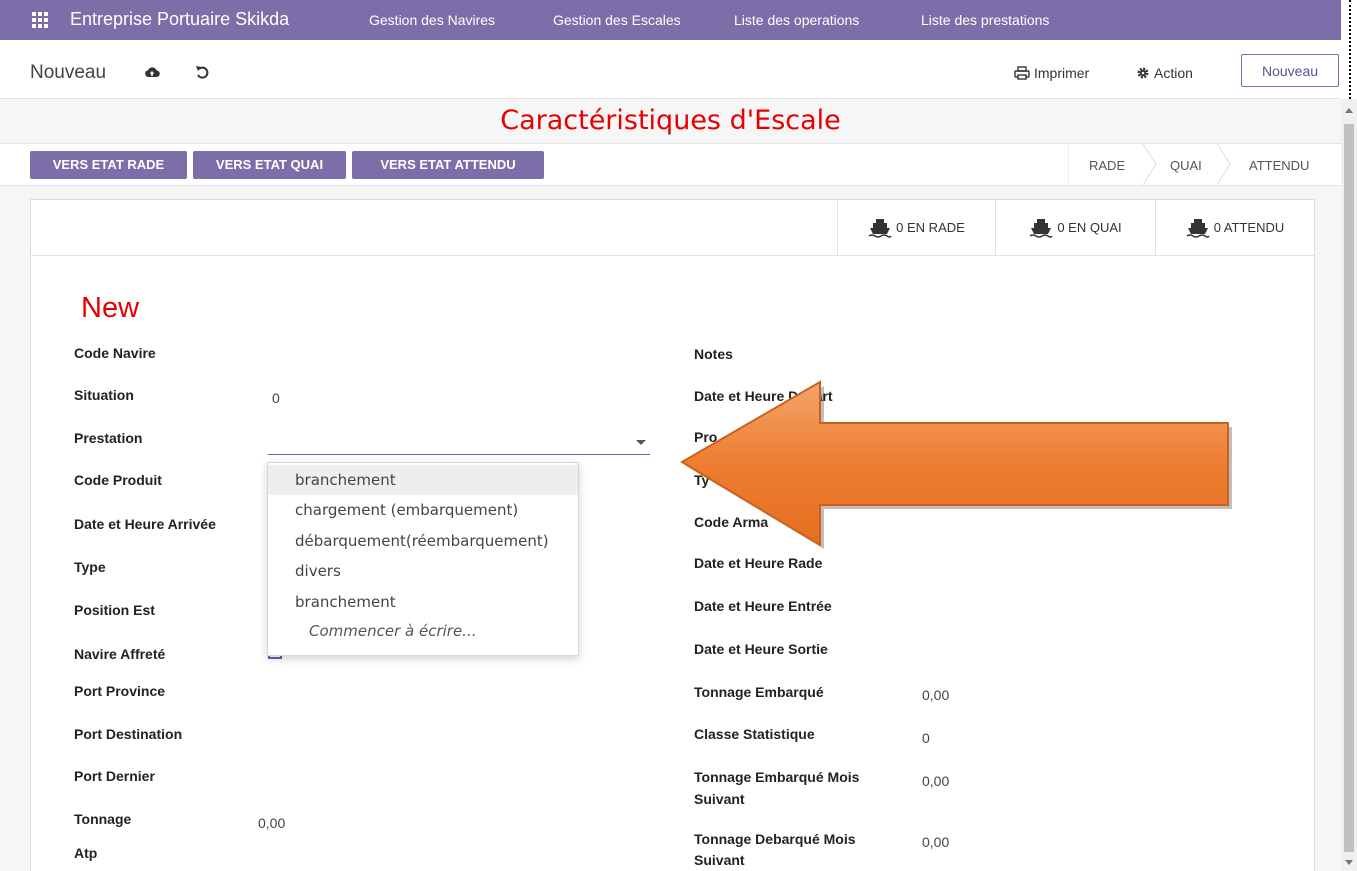  What do you see at coordinates (1290, 70) in the screenshot?
I see `new-record-button: Nouveau` at bounding box center [1290, 70].